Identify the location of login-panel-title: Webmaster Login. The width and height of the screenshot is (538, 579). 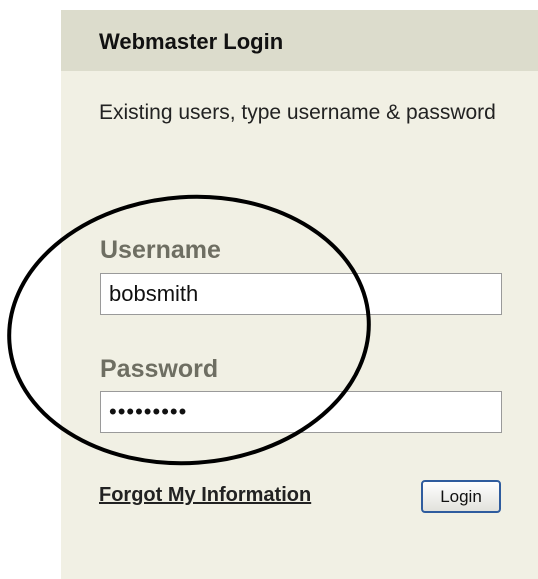
(191, 41).